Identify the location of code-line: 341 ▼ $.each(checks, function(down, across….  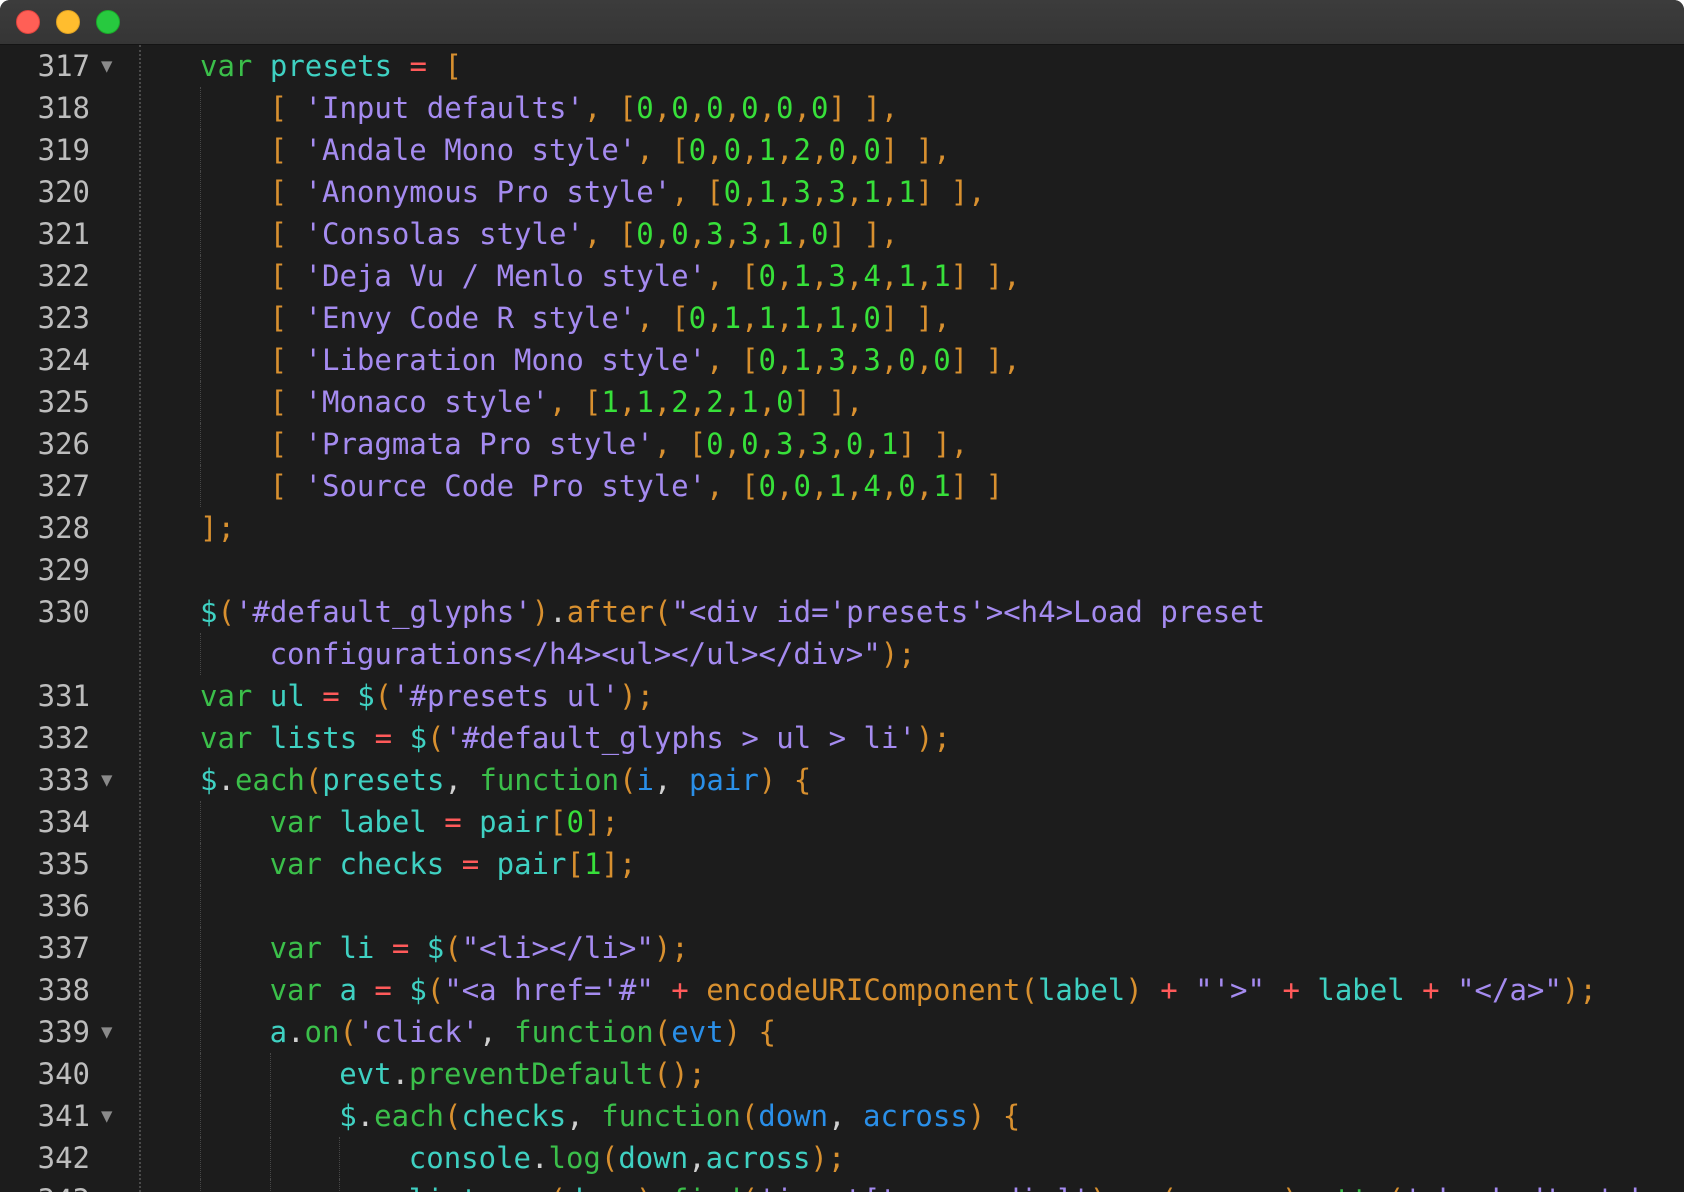
(842, 1116).